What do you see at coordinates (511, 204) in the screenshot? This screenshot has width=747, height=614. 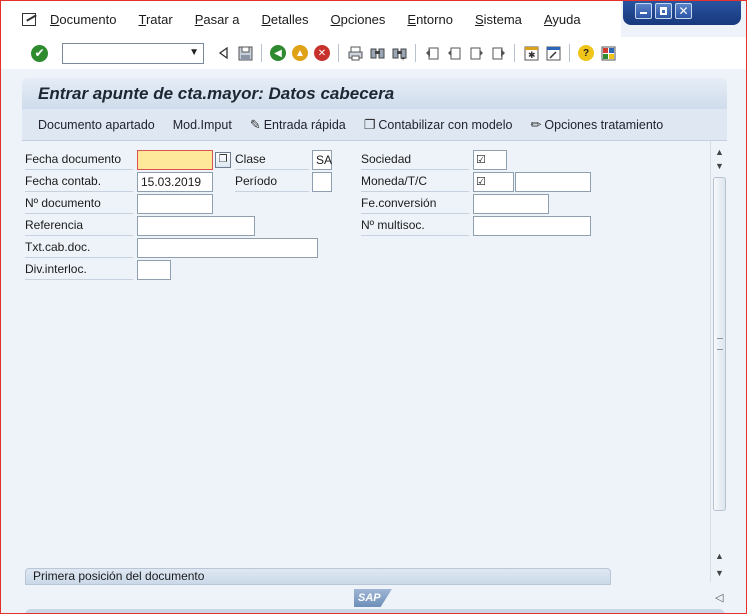 I see `fe-conversion-input` at bounding box center [511, 204].